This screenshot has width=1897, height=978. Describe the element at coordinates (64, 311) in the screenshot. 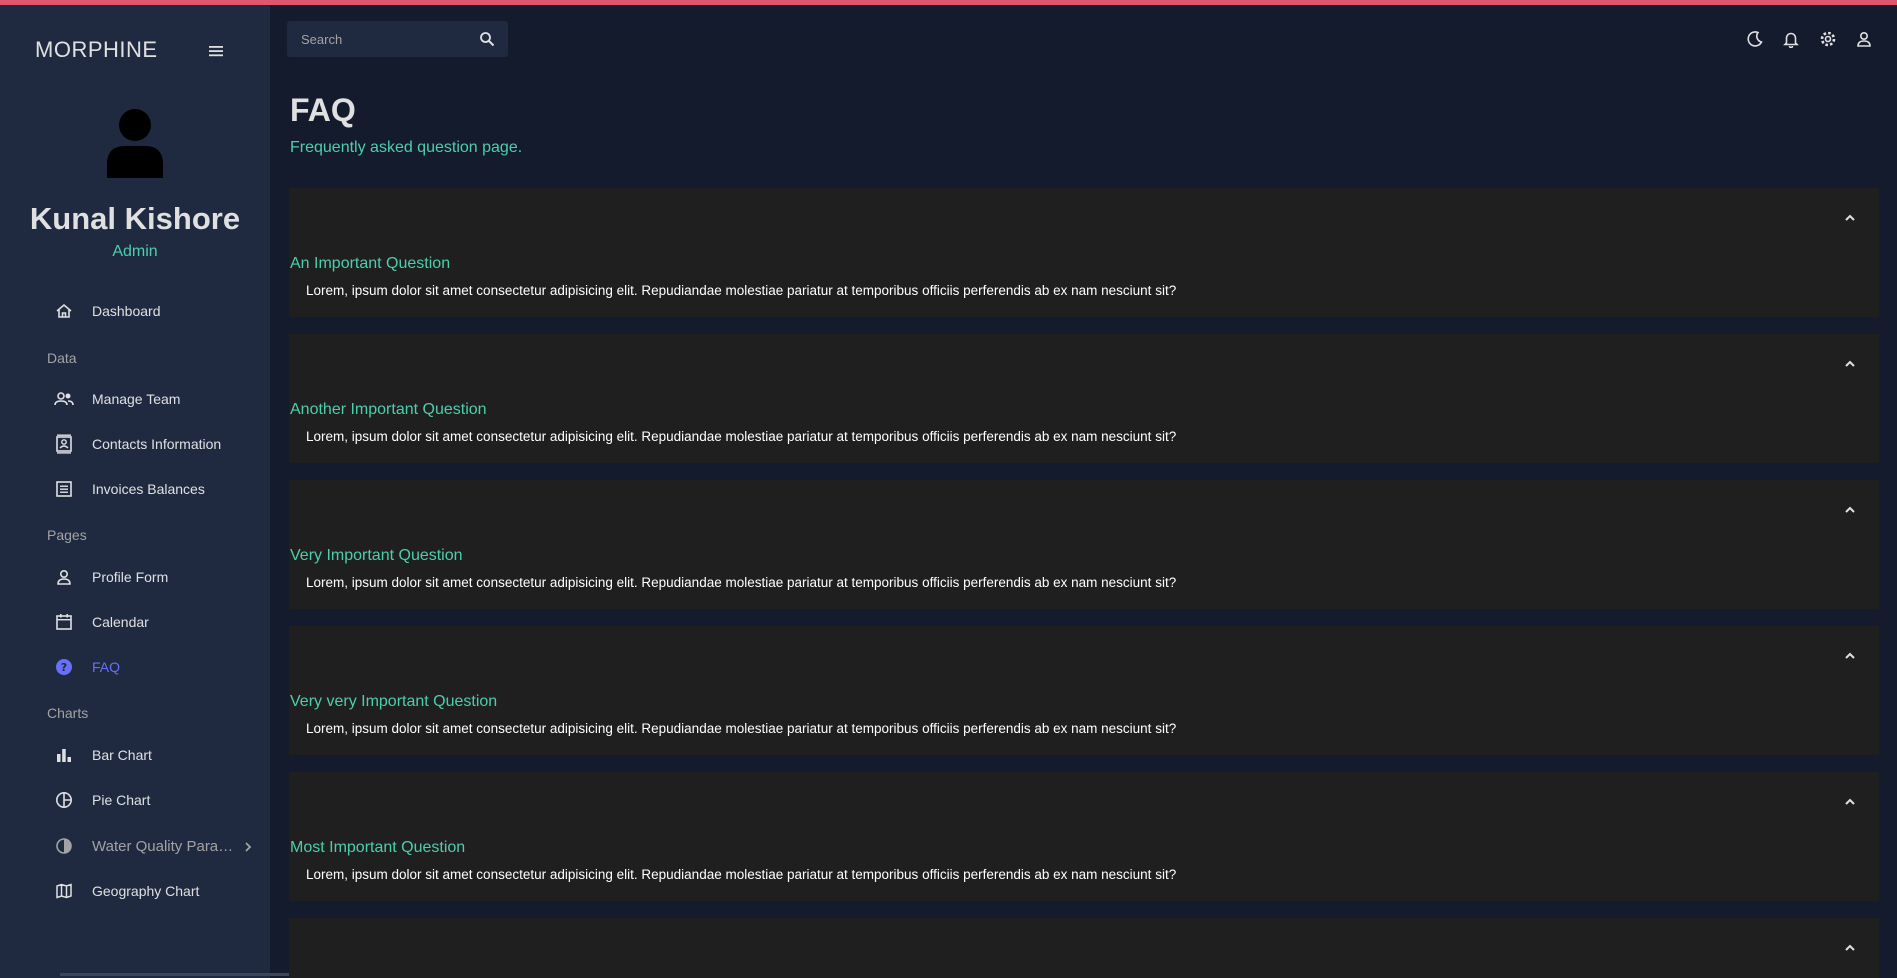

I see `home-icon` at that location.